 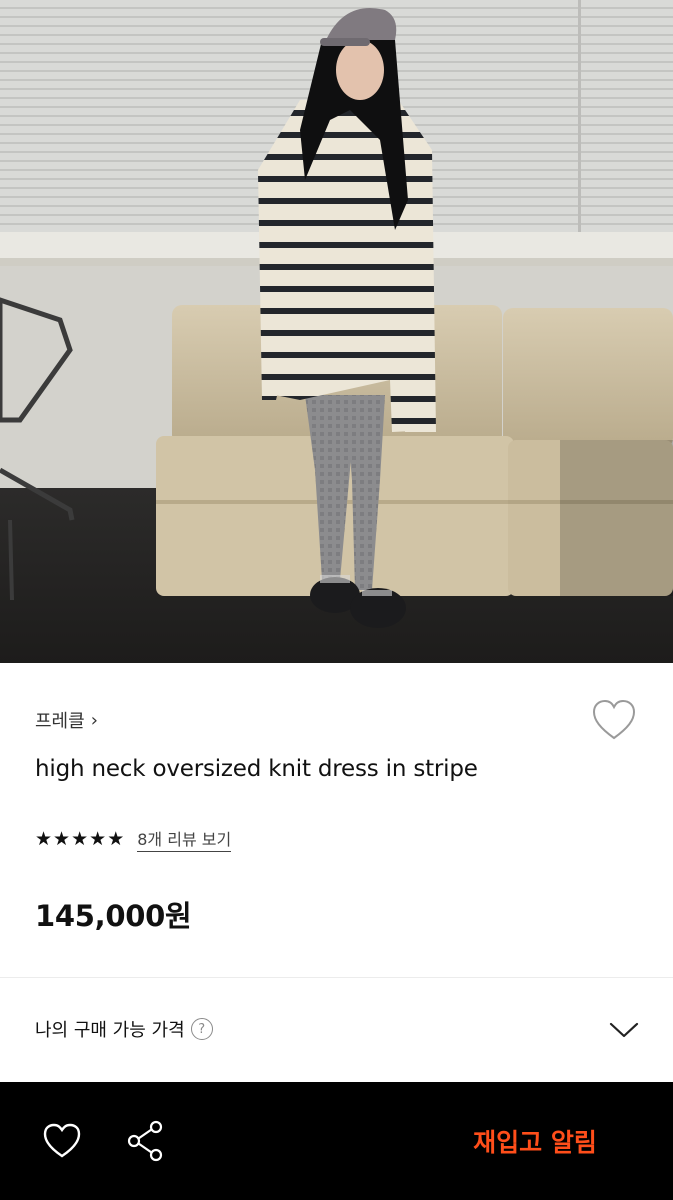 What do you see at coordinates (535, 1141) in the screenshot?
I see `restock-alert-button: 재입고 알림` at bounding box center [535, 1141].